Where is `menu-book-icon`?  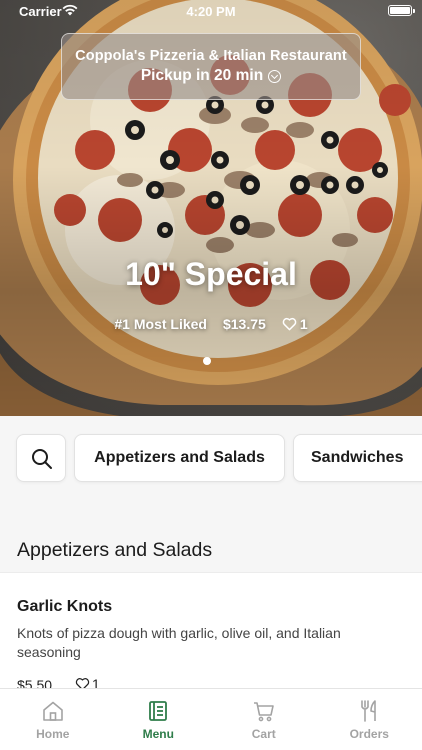 menu-book-icon is located at coordinates (158, 711).